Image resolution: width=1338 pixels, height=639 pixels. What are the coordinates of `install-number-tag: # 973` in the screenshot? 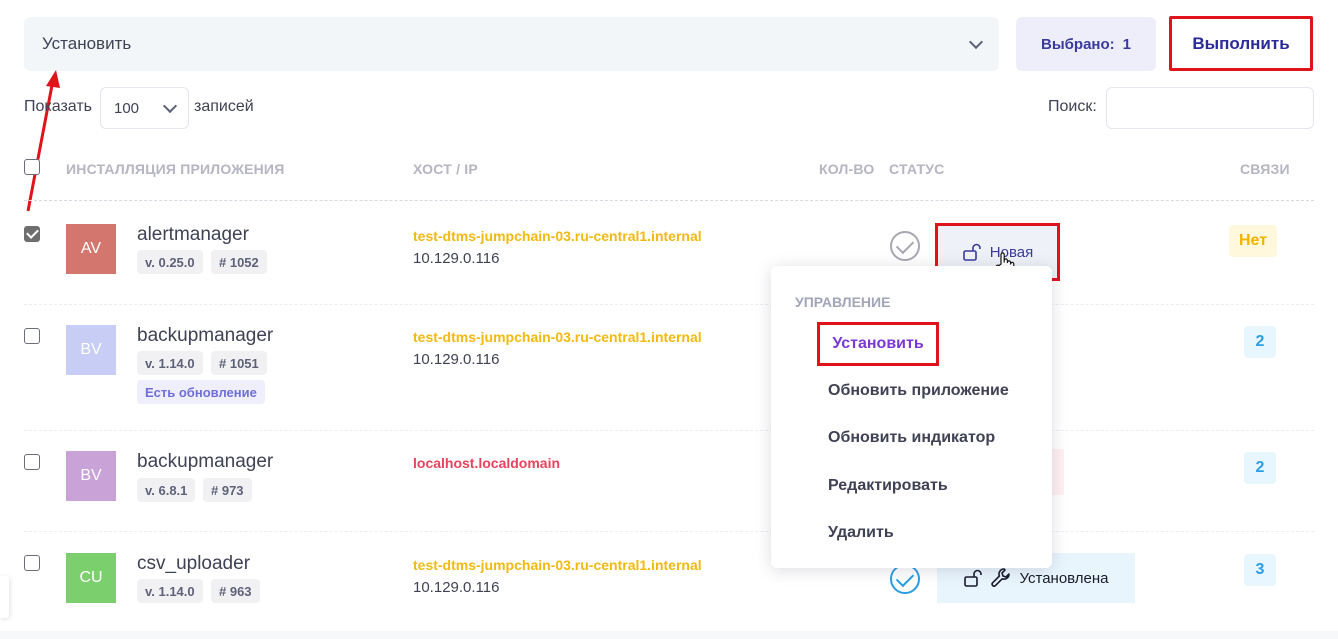 It's located at (227, 490).